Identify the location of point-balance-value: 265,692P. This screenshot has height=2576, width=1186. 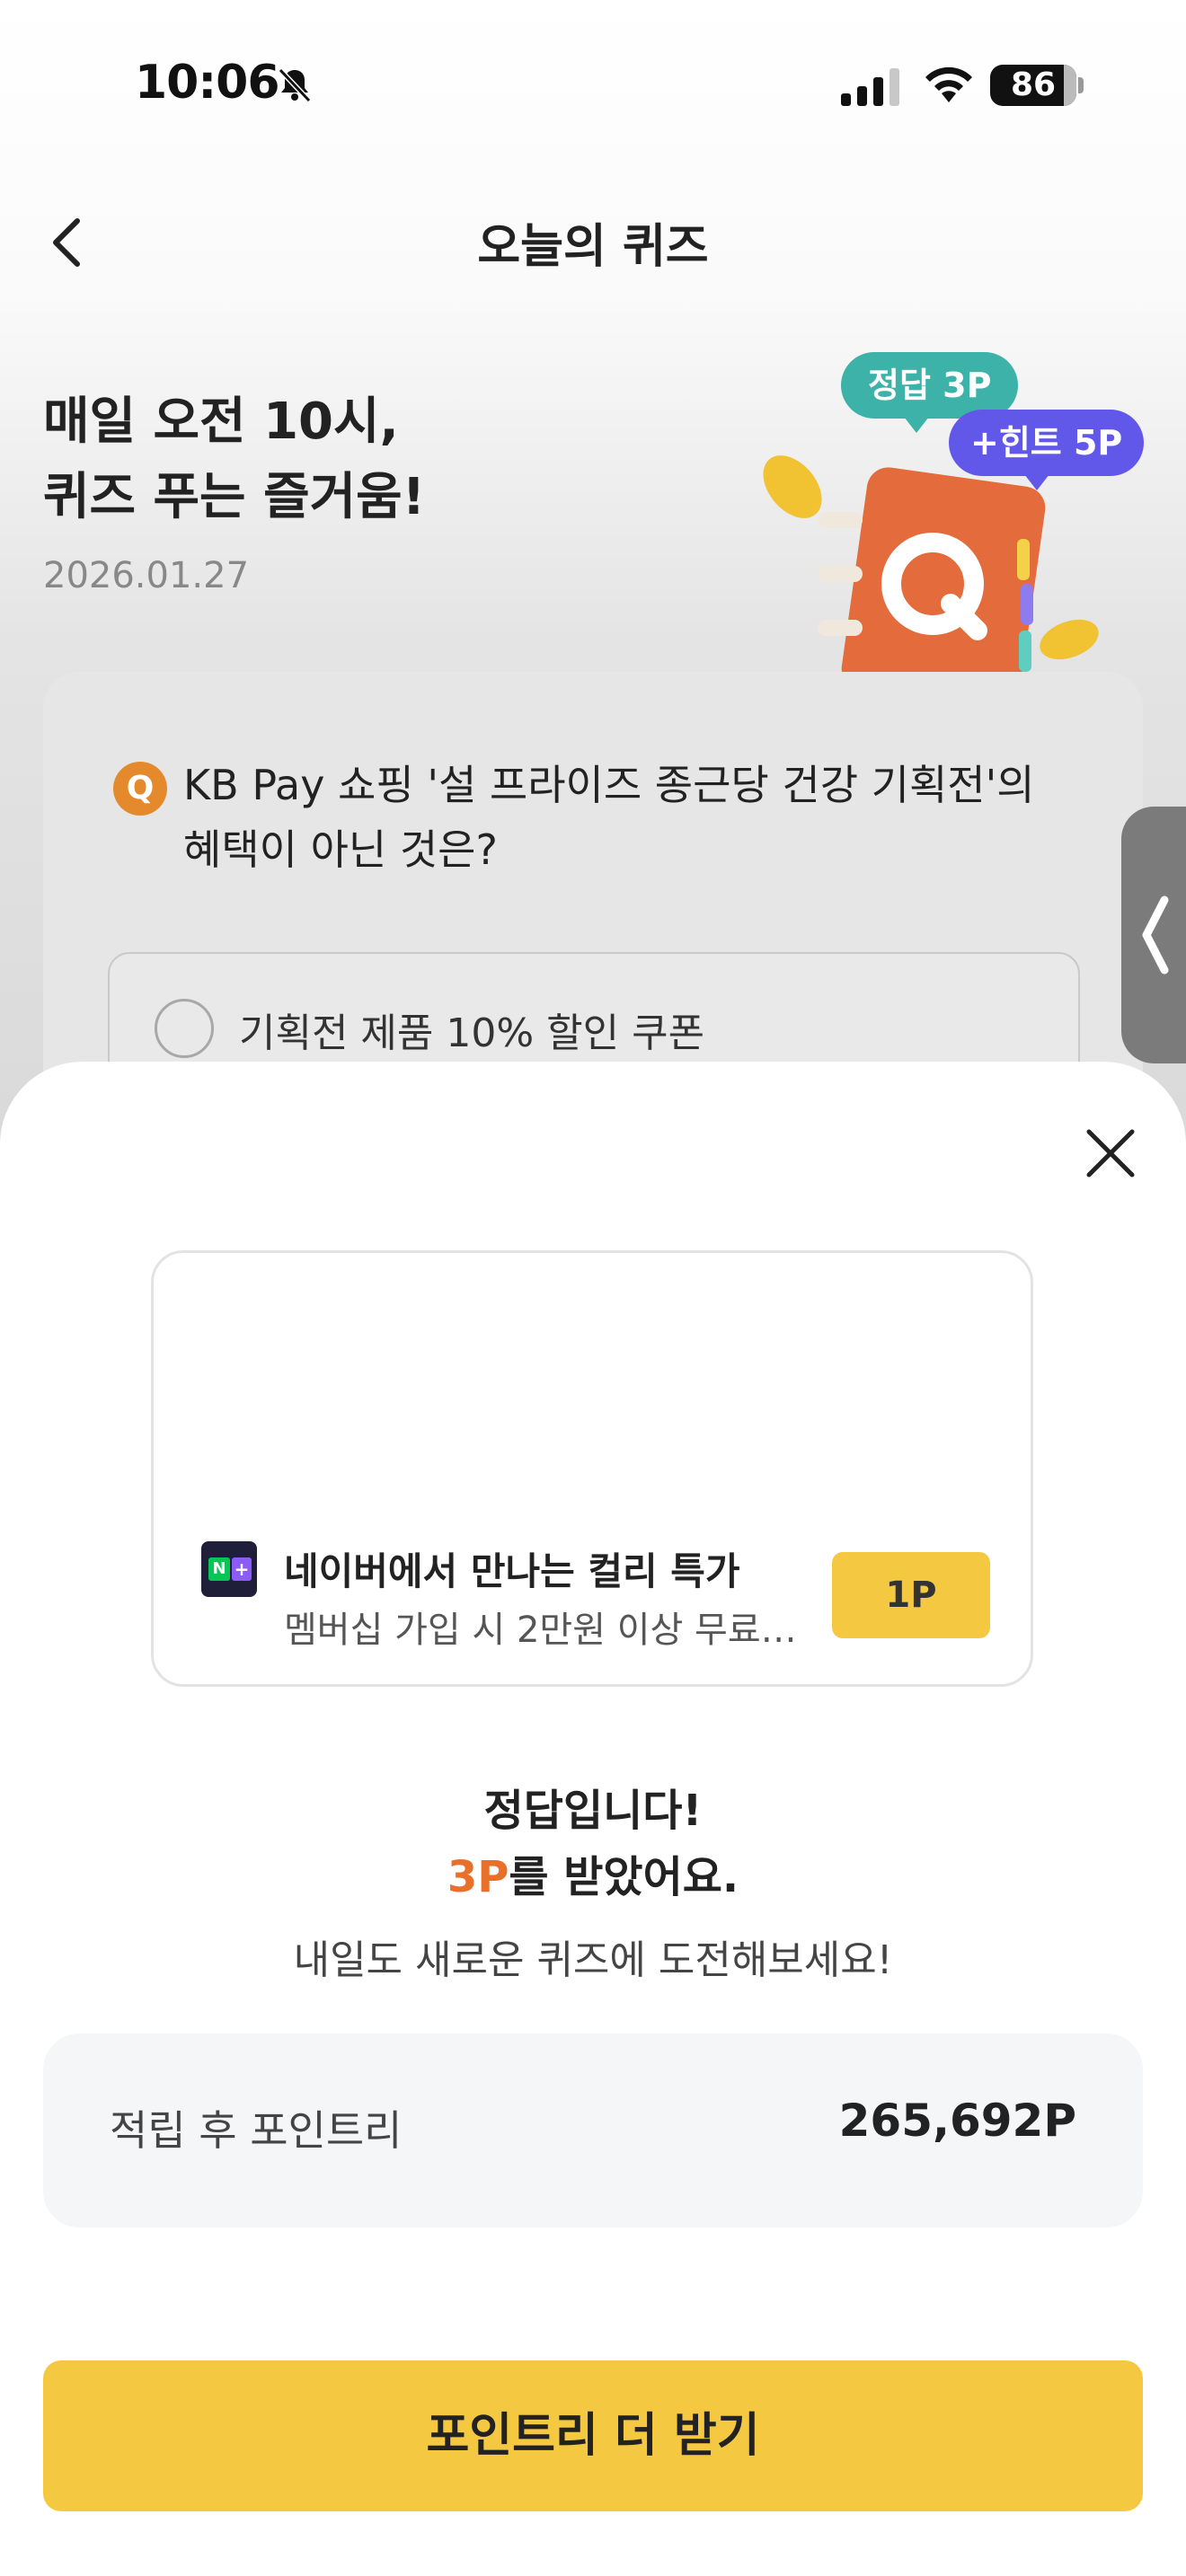
(957, 2121).